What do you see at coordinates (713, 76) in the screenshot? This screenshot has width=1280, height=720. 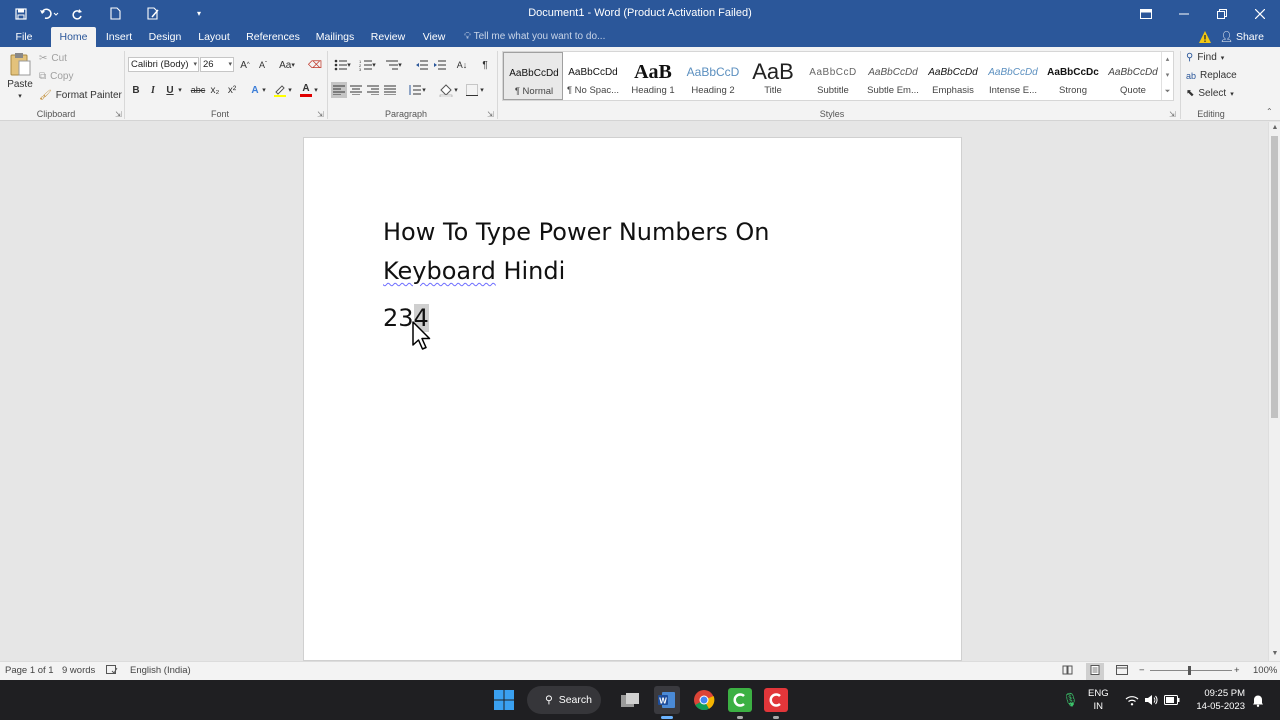 I see `style-heading-2: AaBbCcD Heading 2` at bounding box center [713, 76].